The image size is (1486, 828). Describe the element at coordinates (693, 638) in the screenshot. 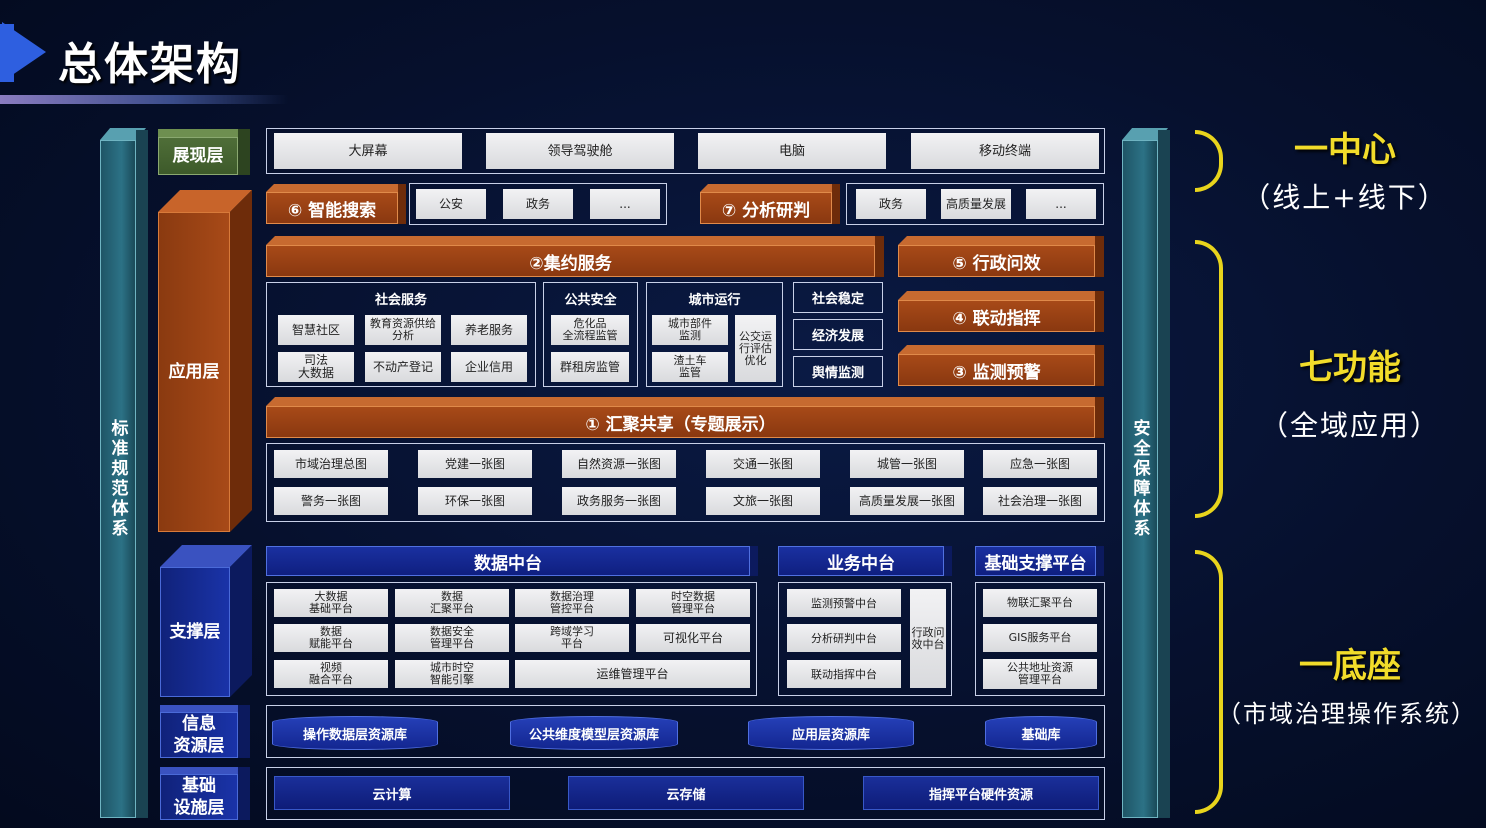

I see `data-center-item: 可视化平台` at that location.